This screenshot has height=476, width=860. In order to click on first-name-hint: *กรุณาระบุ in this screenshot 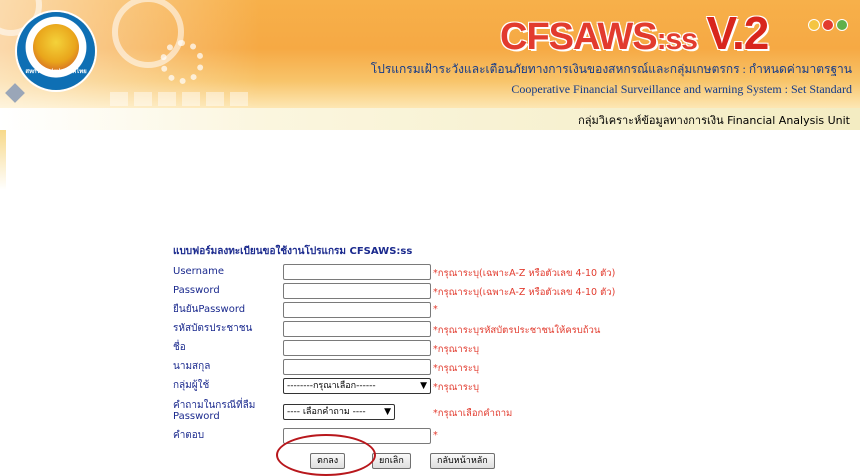, I will do `click(456, 349)`.